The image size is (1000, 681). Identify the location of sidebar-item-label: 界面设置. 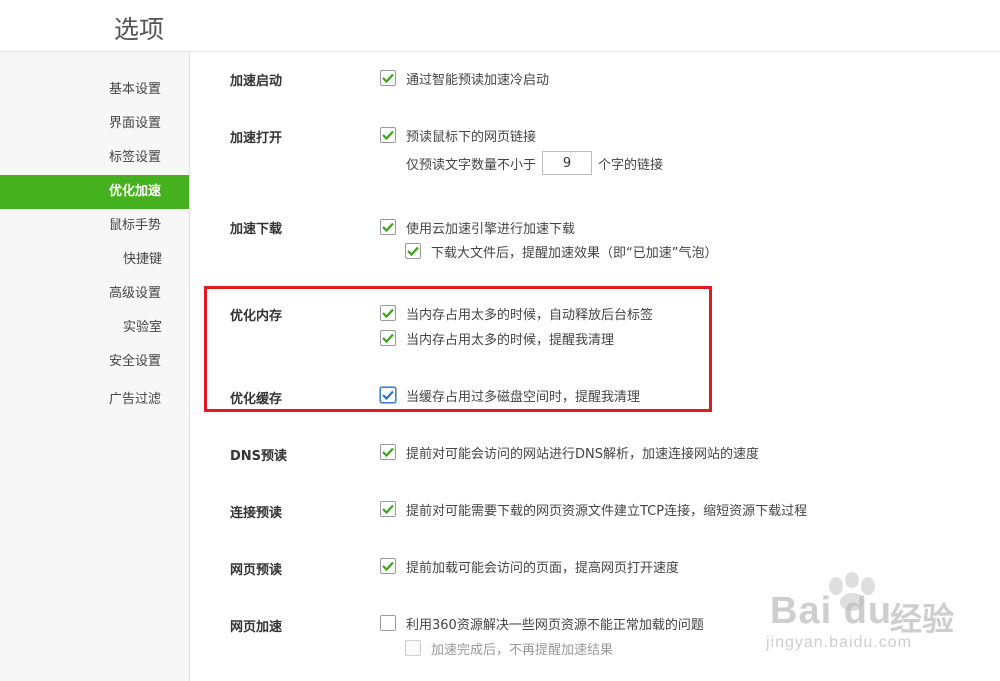
(135, 123).